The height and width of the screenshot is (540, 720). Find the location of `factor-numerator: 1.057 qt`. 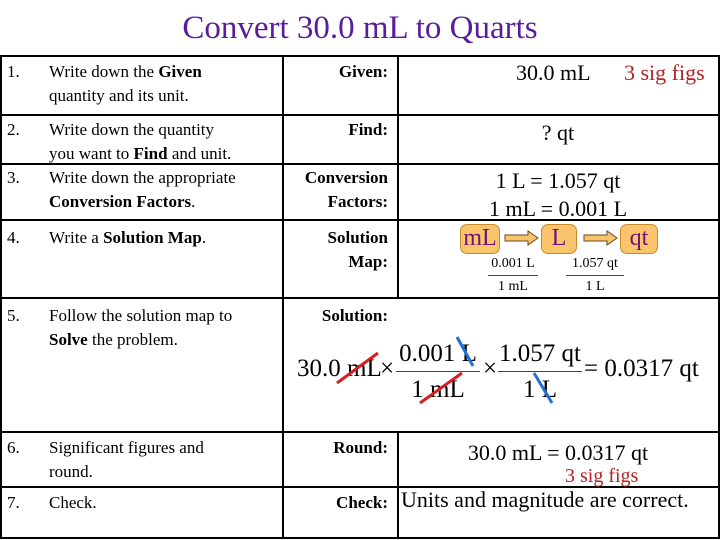

factor-numerator: 1.057 qt is located at coordinates (595, 263).